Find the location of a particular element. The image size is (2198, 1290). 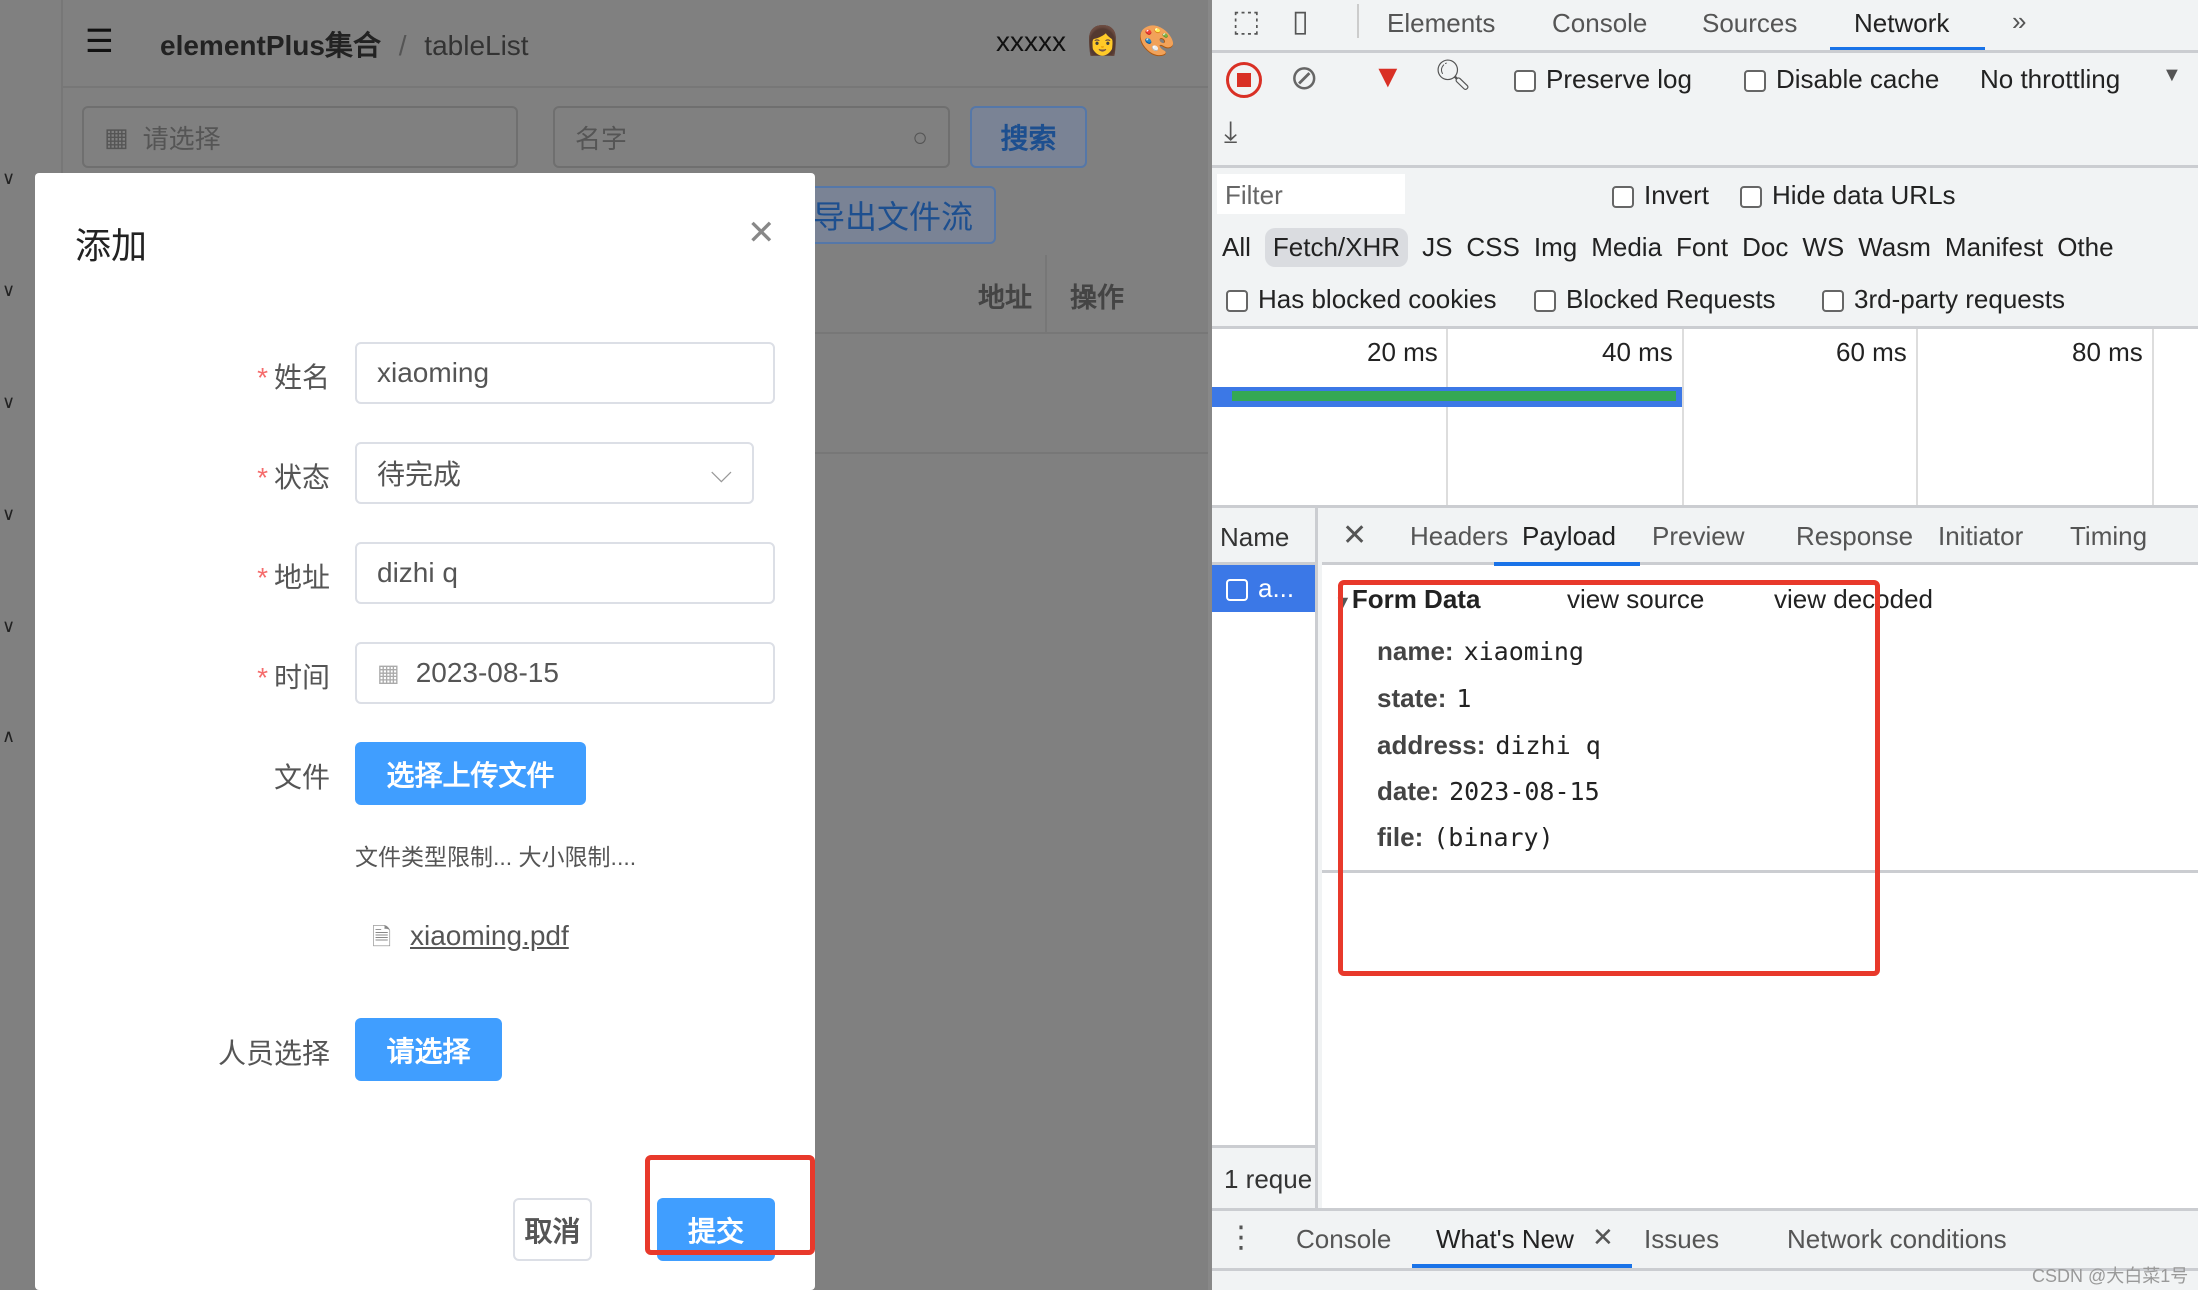

clear-icon: ⊘ is located at coordinates (1304, 78).